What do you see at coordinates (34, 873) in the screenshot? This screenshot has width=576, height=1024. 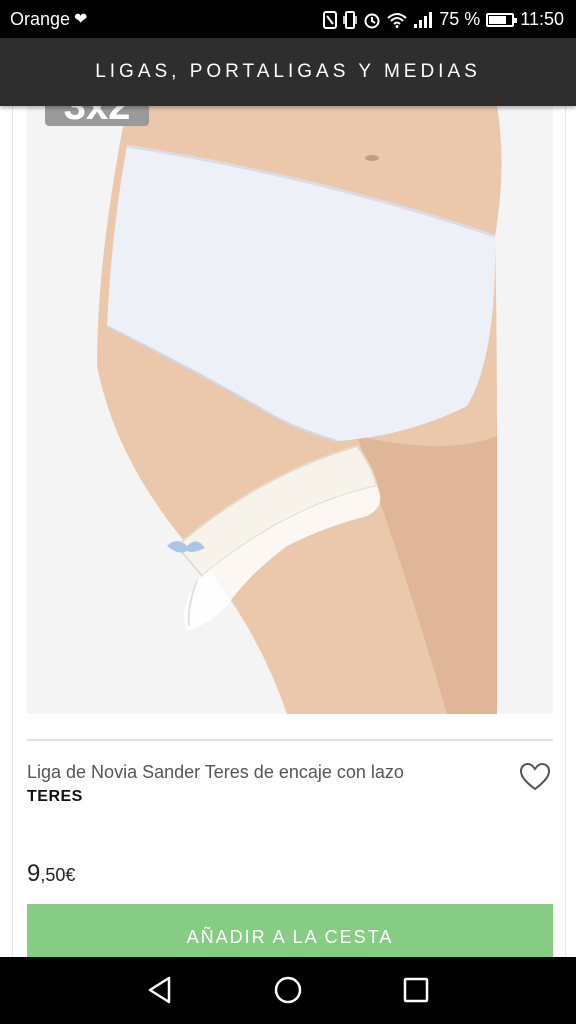 I see `price-integer: 9` at bounding box center [34, 873].